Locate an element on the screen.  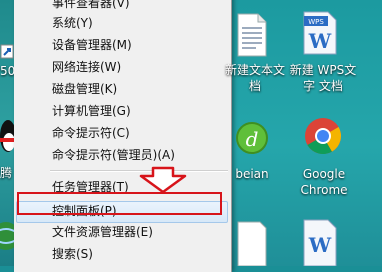
label-line-2: 档 is located at coordinates (254, 86).